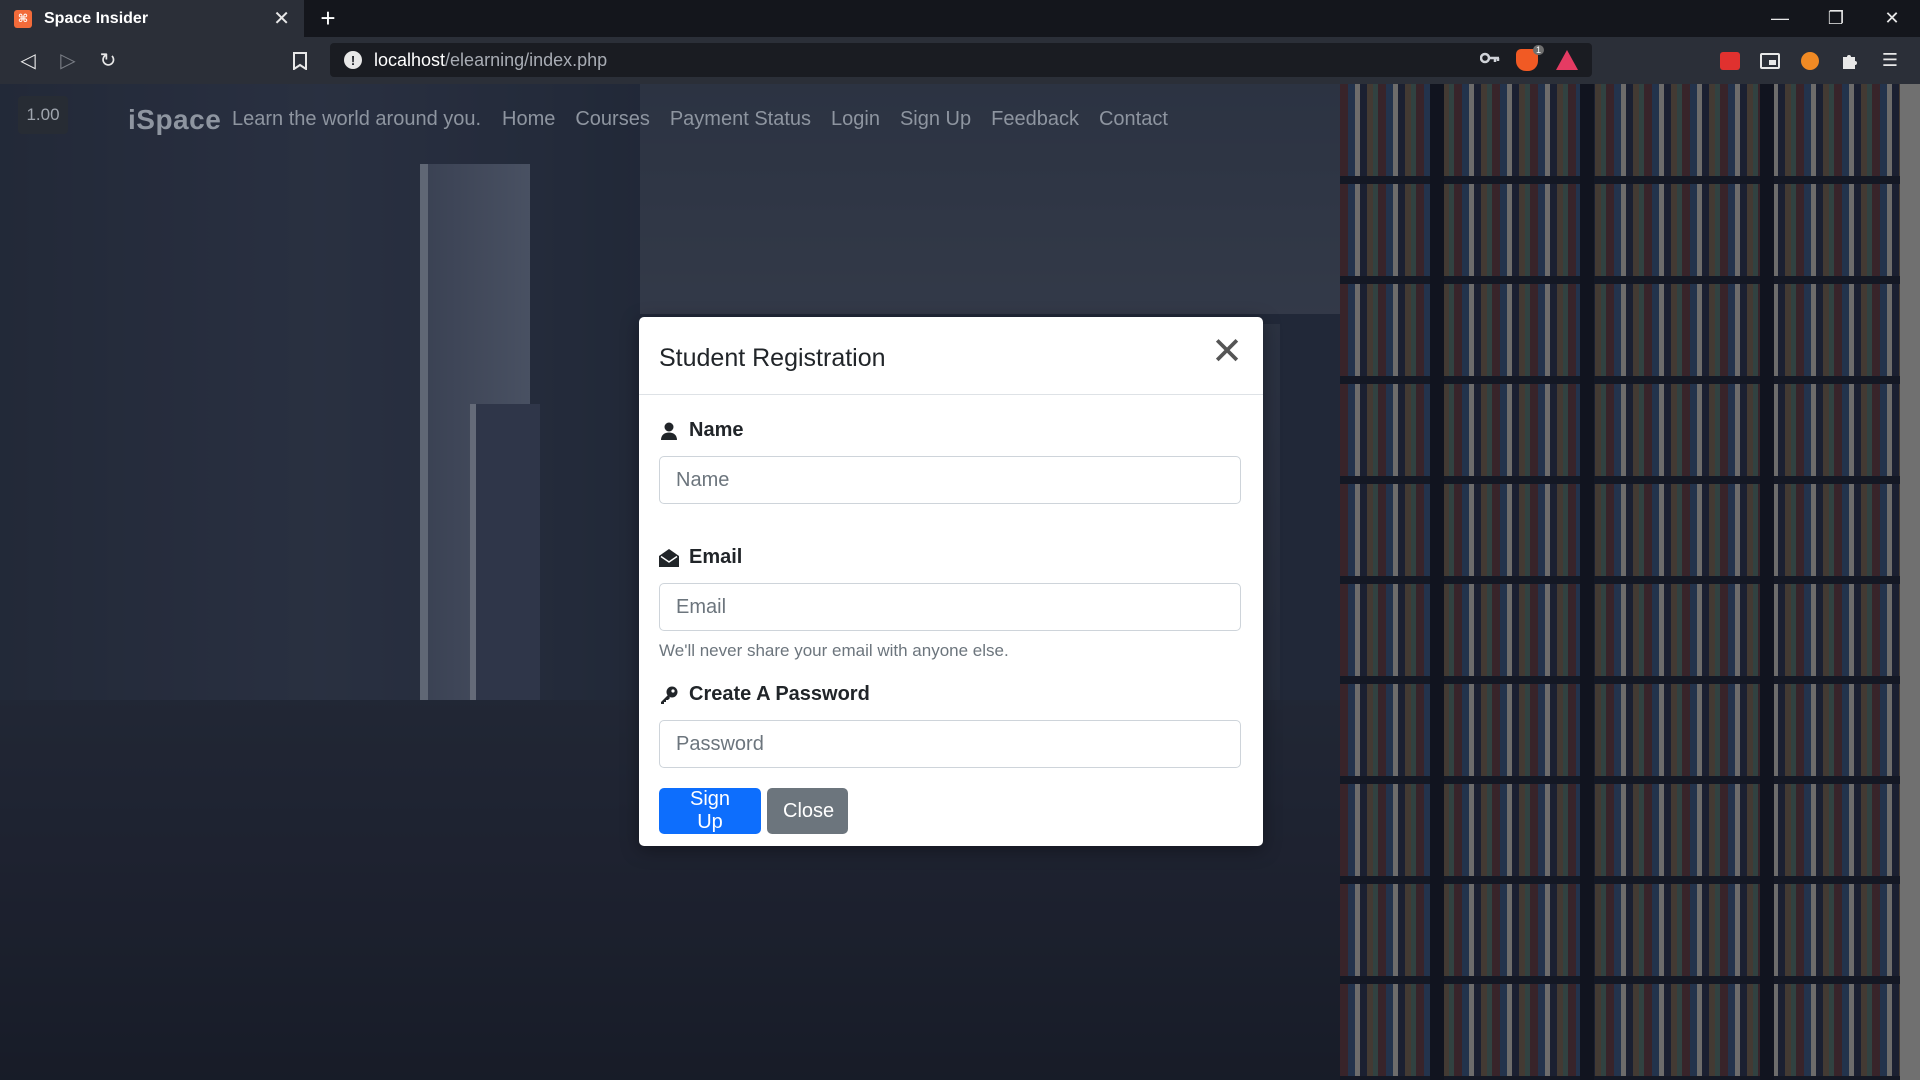 The width and height of the screenshot is (1920, 1080). Describe the element at coordinates (951, 557) in the screenshot. I see `email-label: Email` at that location.